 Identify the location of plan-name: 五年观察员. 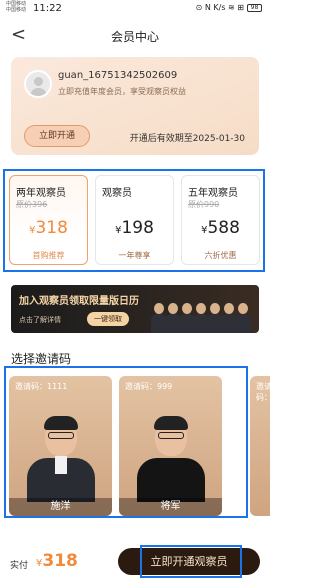
(213, 193).